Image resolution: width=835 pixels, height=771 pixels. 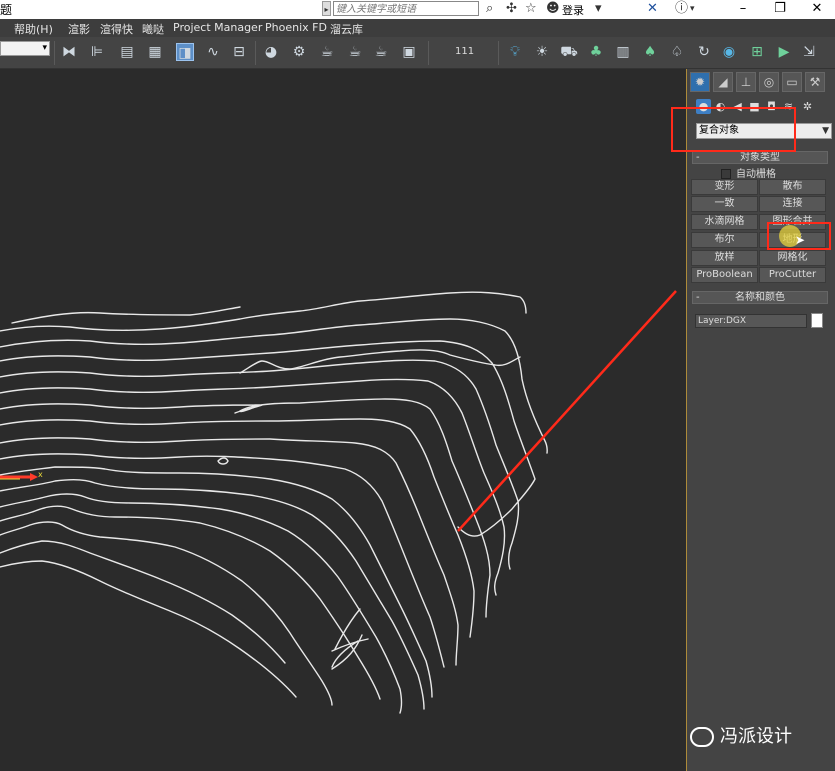 I want to click on annotation-arrow, so click(x=567, y=411).